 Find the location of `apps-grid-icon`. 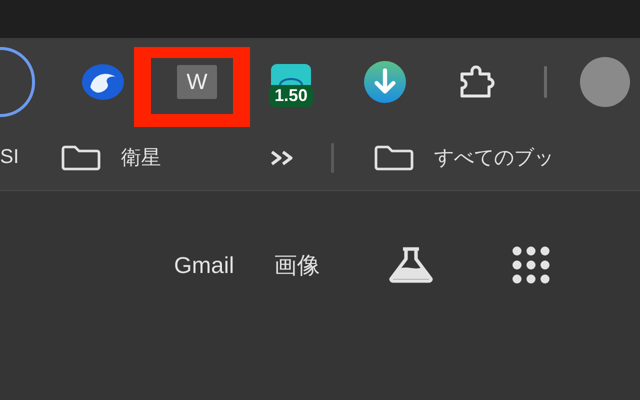

apps-grid-icon is located at coordinates (531, 265).